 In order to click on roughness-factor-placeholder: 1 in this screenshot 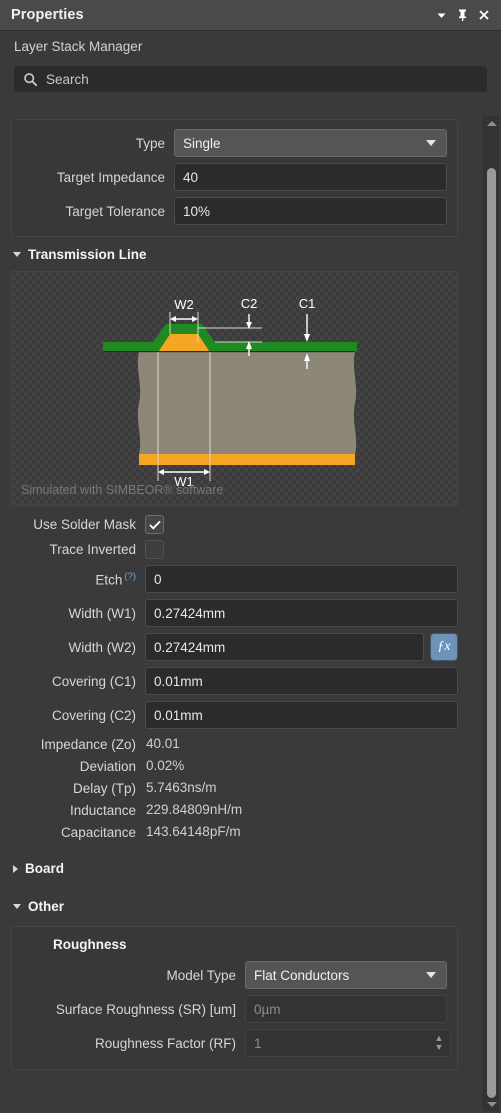, I will do `click(258, 1043)`.